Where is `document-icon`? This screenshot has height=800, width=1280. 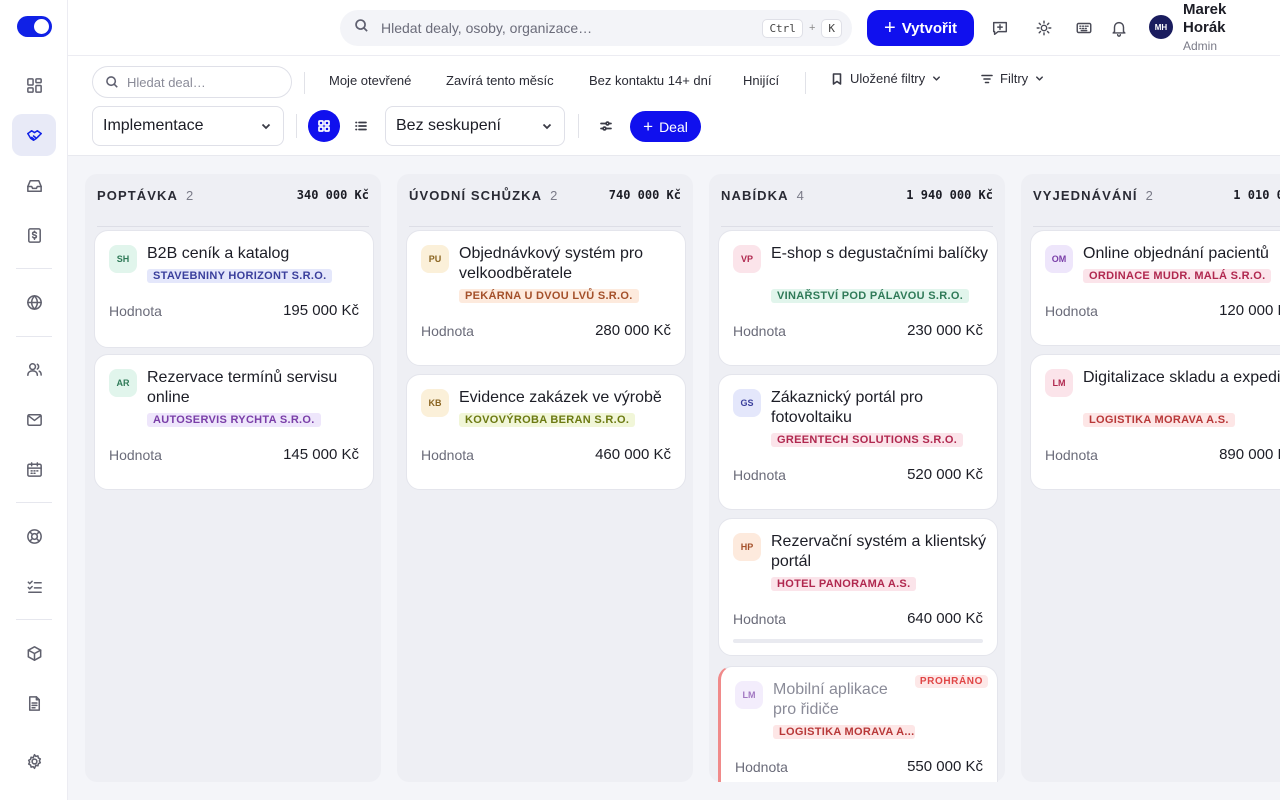 document-icon is located at coordinates (34, 703).